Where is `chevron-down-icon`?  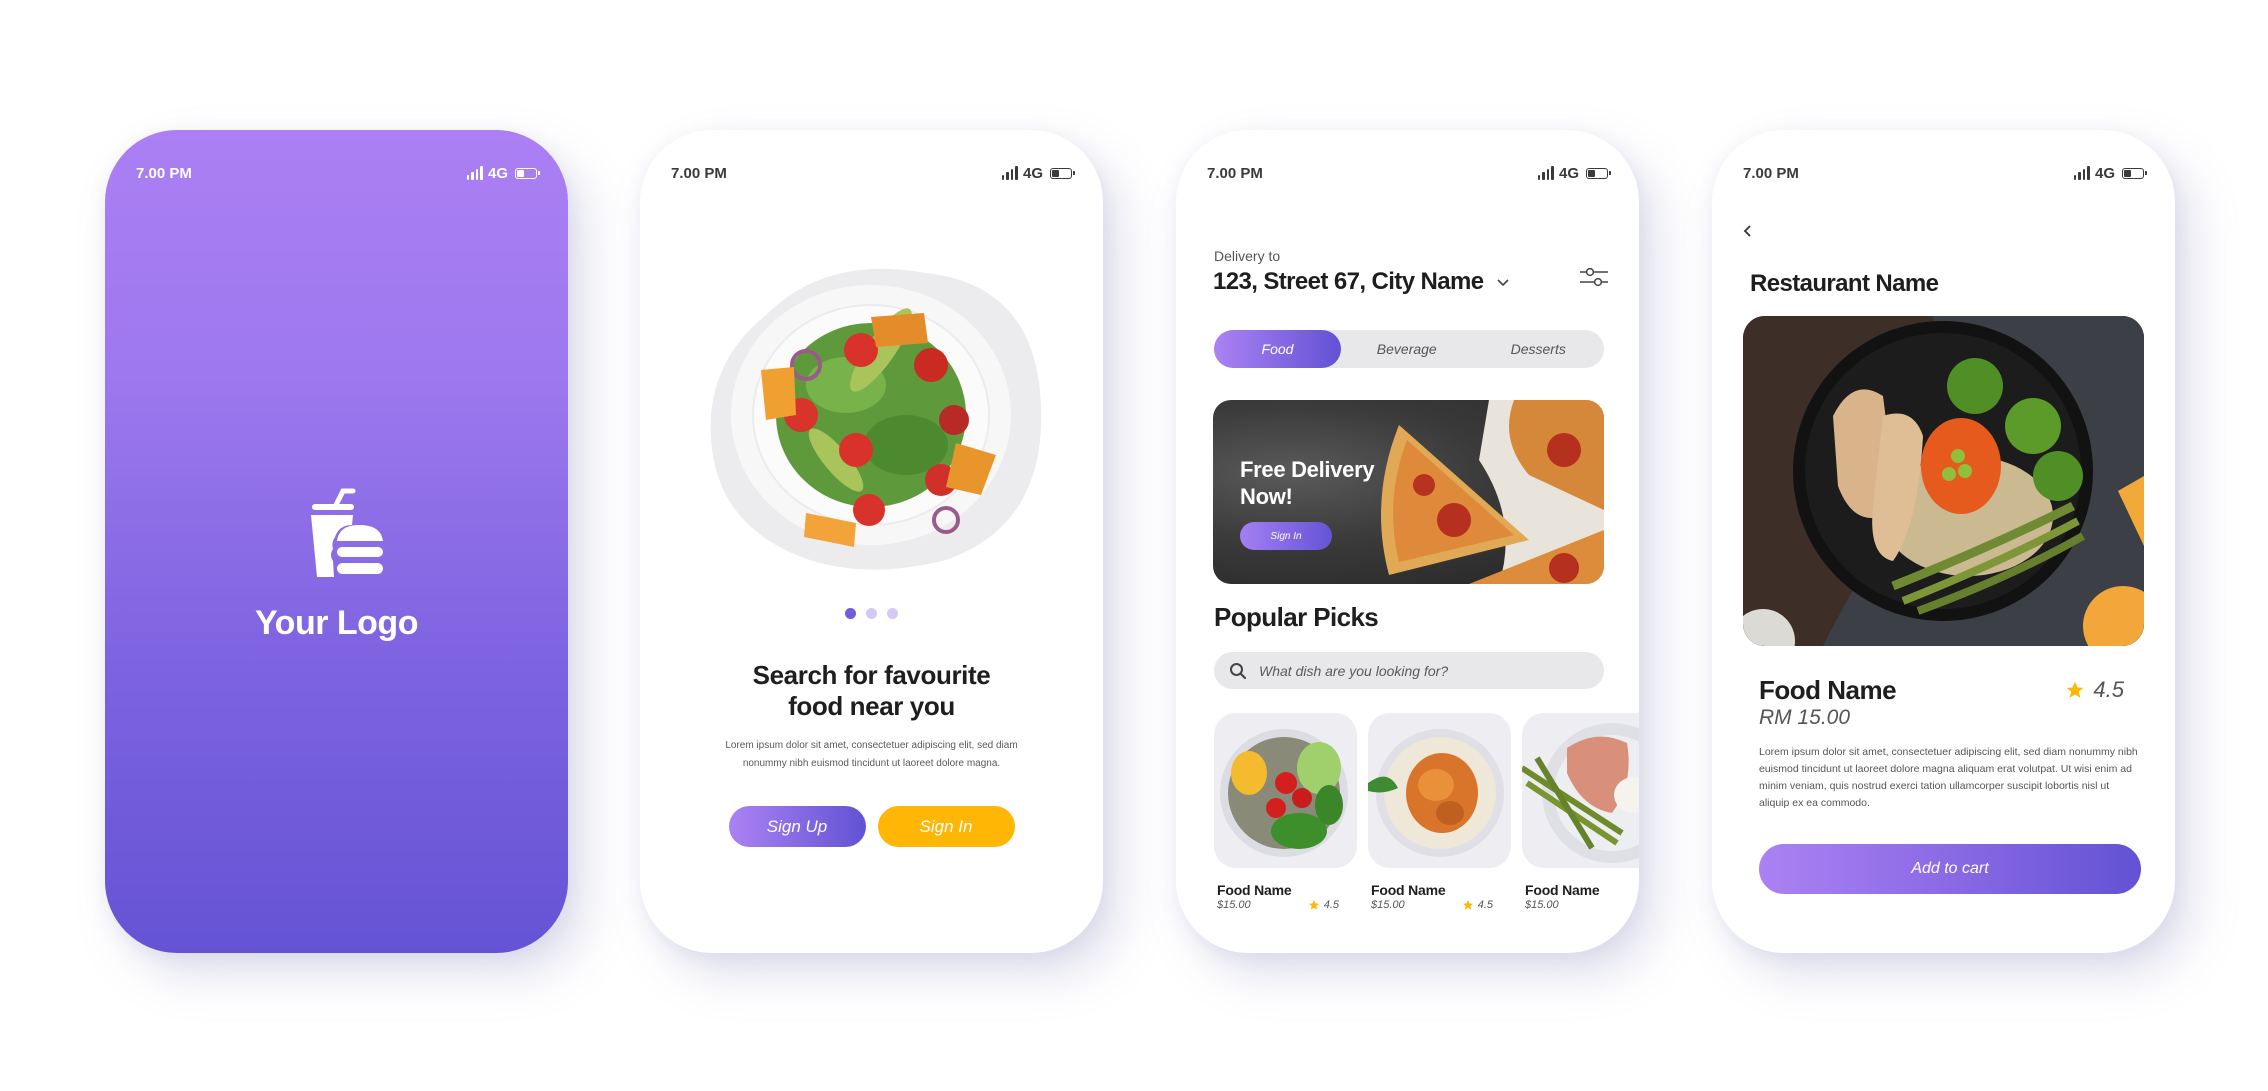
chevron-down-icon is located at coordinates (1503, 282).